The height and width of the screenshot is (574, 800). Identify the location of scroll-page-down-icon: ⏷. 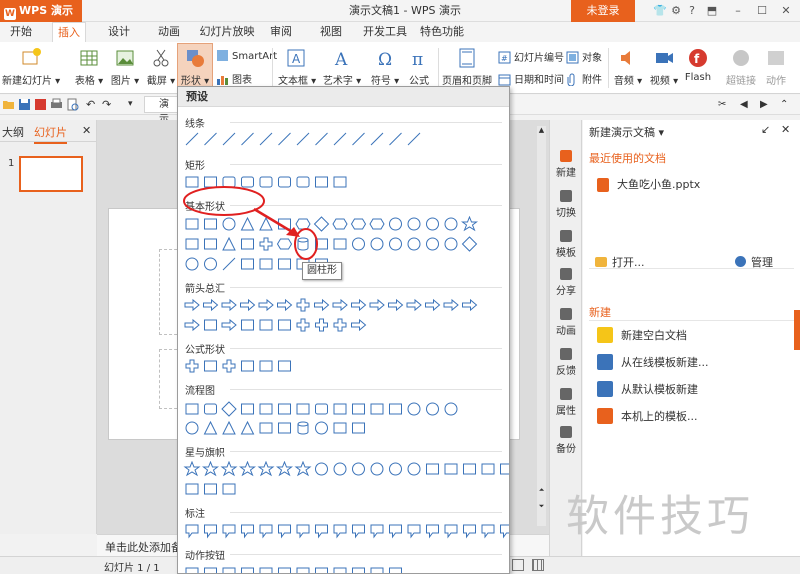
(541, 507).